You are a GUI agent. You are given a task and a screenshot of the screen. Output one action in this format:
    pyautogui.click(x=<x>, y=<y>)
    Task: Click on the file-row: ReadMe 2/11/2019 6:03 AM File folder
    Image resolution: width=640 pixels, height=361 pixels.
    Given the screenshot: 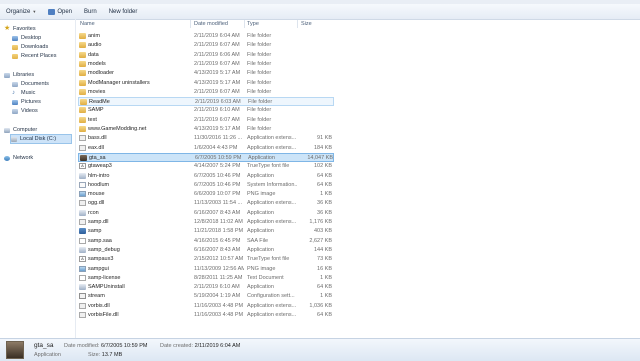 What is the action you would take?
    pyautogui.click(x=206, y=102)
    